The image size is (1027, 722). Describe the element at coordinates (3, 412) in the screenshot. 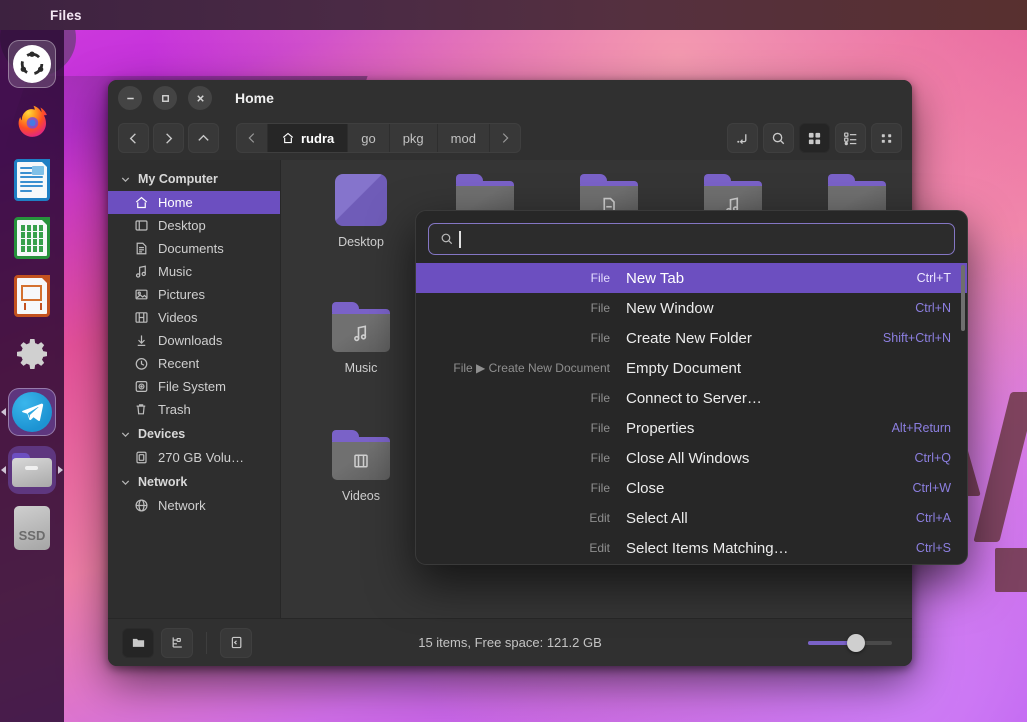

I see `running-indicator` at that location.